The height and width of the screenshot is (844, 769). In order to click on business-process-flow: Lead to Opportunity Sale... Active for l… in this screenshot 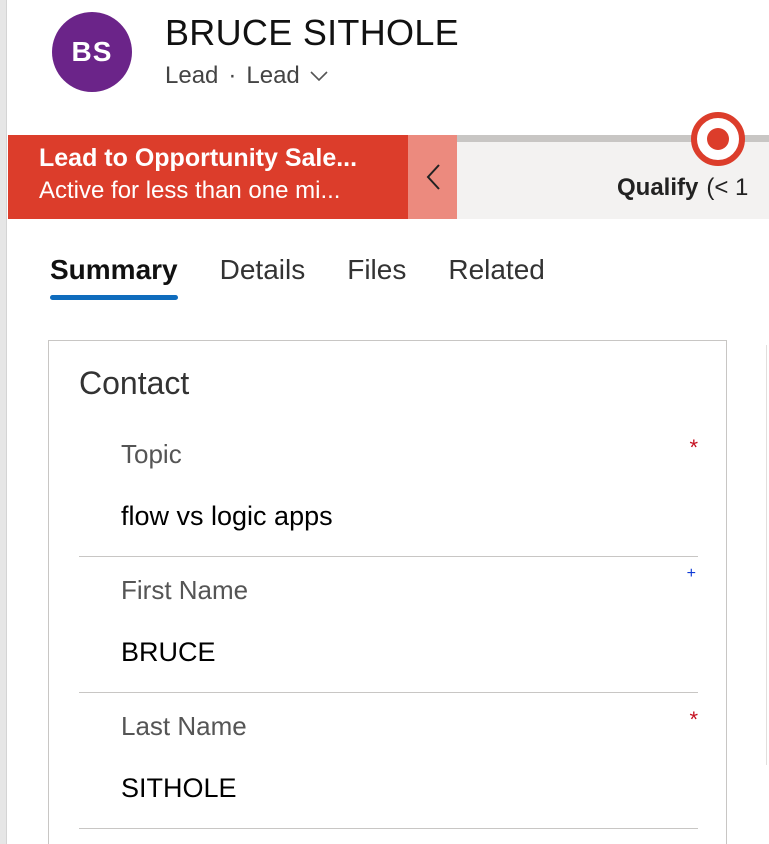, I will do `click(388, 165)`.